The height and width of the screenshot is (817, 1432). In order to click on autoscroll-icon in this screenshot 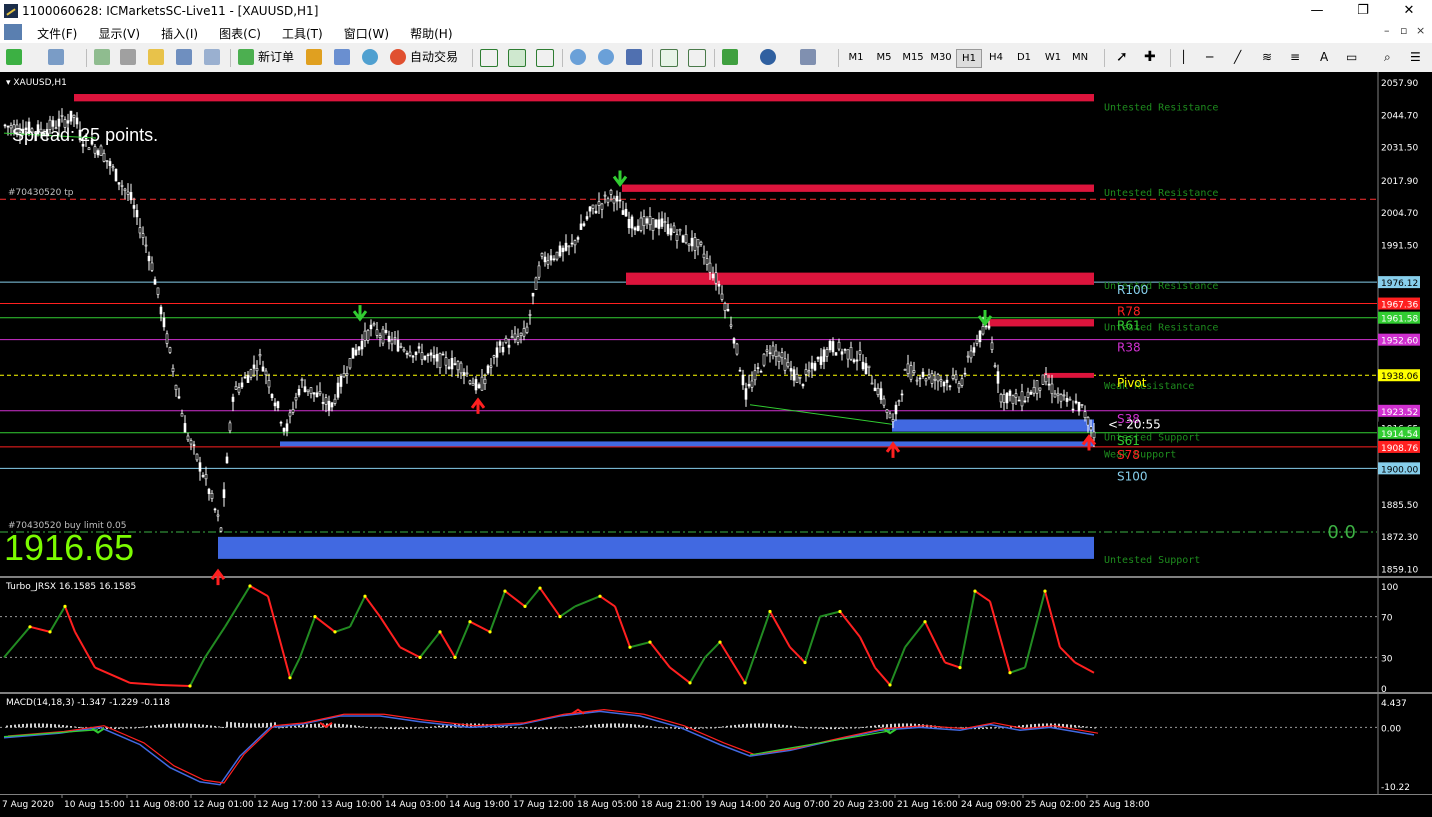, I will do `click(669, 58)`.